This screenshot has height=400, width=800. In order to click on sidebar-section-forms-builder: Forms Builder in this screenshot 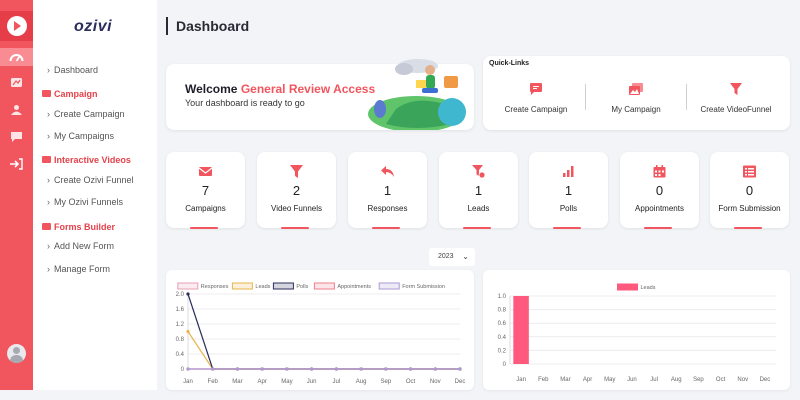, I will do `click(78, 227)`.